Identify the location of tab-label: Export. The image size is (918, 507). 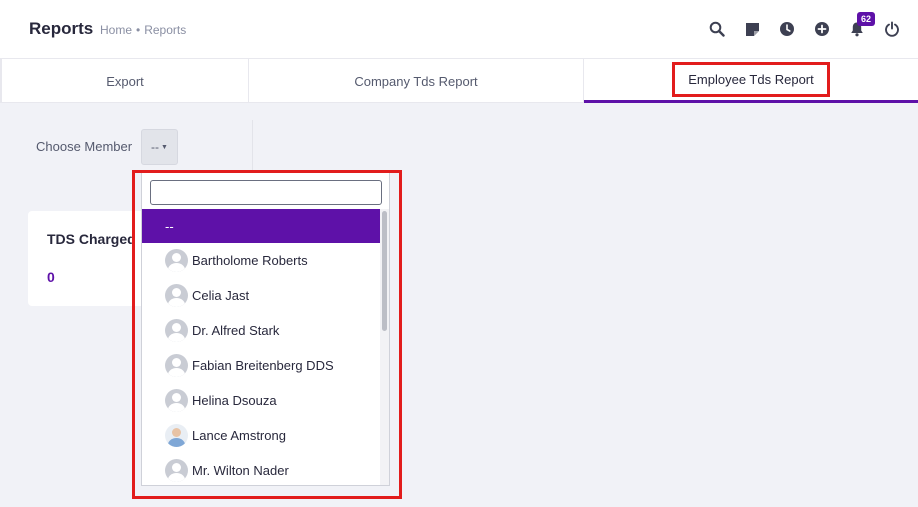
(125, 81).